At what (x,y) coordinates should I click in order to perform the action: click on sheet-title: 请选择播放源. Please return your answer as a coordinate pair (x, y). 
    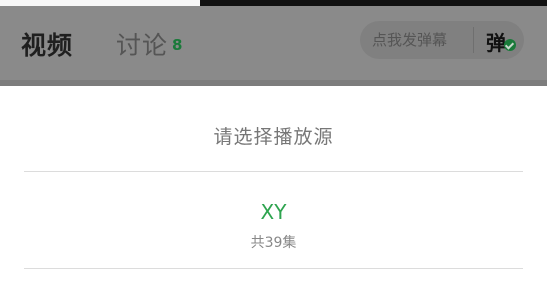
    Looking at the image, I should click on (273, 137).